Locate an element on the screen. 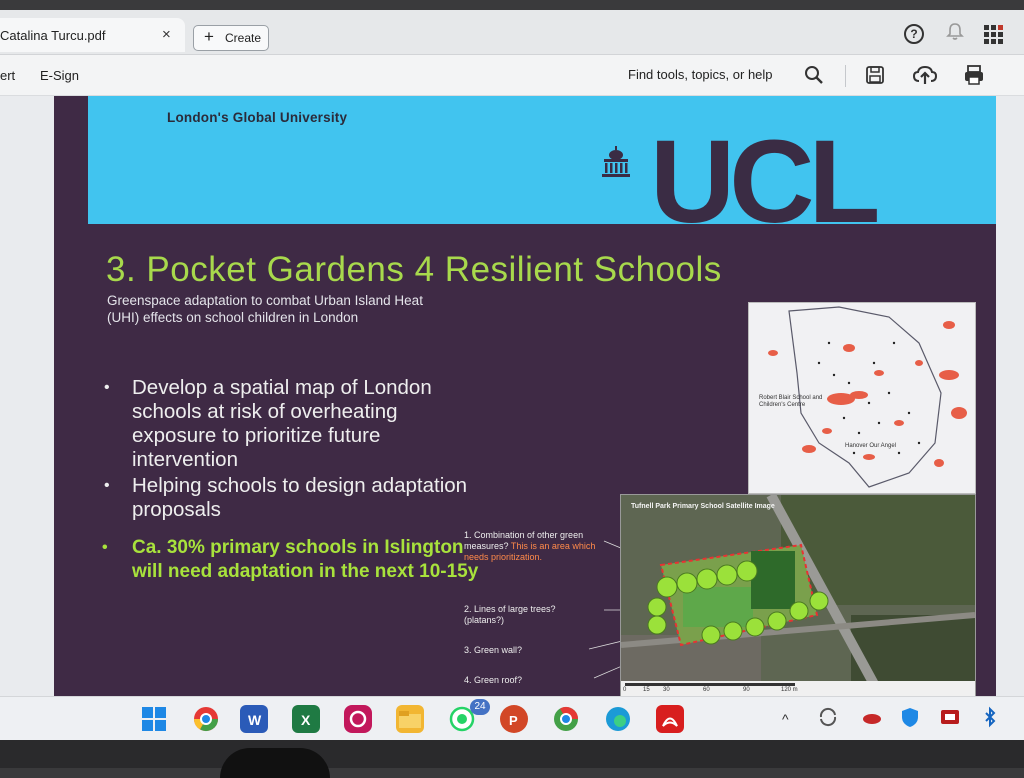 The width and height of the screenshot is (1024, 778). acrobat-icon is located at coordinates (670, 719).